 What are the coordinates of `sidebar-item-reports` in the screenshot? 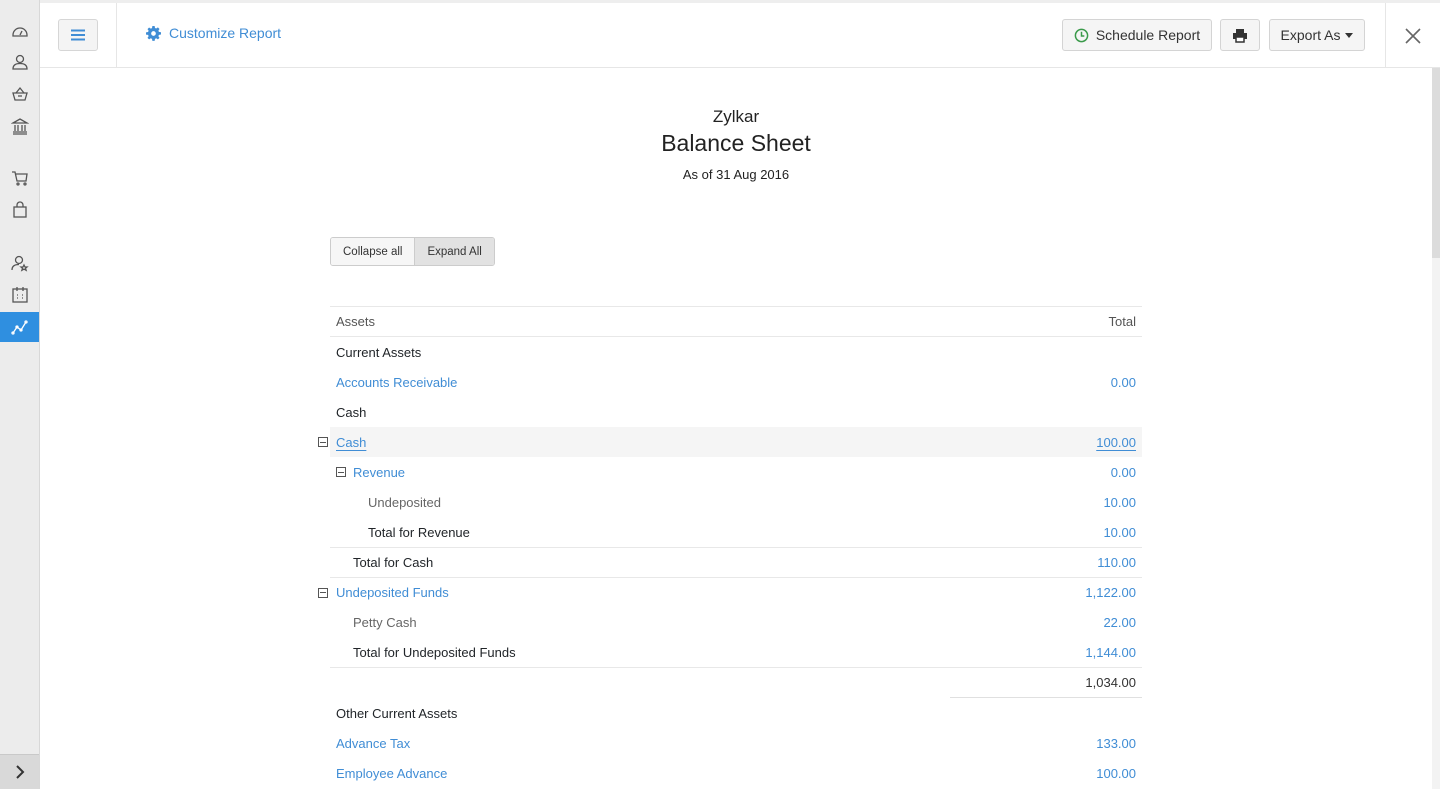 It's located at (19, 327).